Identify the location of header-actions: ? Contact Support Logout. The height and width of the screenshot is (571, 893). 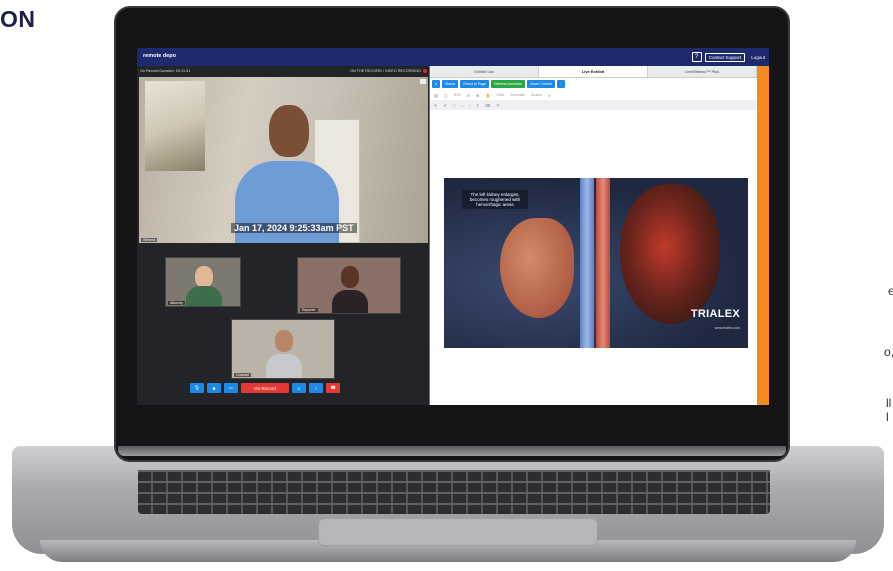
(728, 57).